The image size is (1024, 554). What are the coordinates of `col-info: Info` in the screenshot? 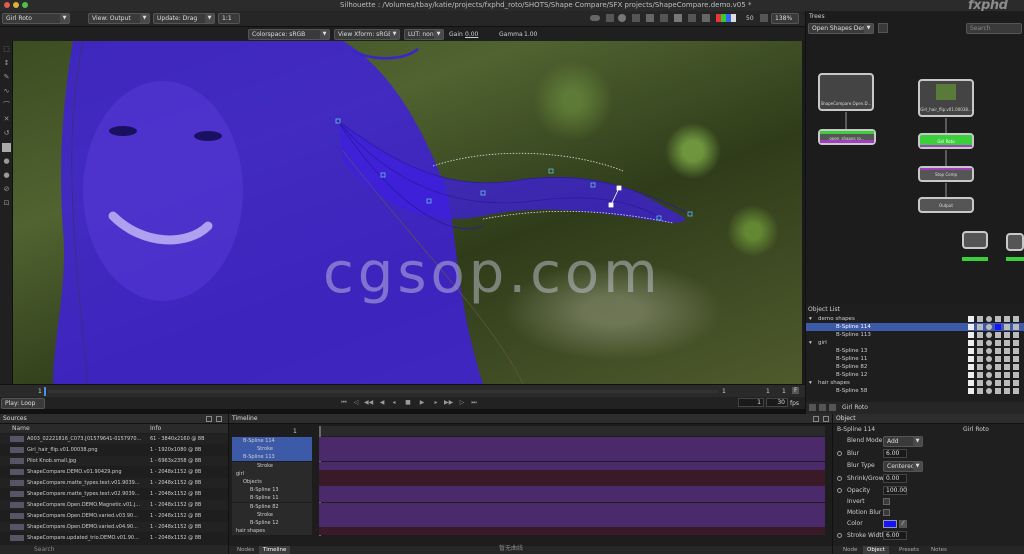 It's located at (155, 428).